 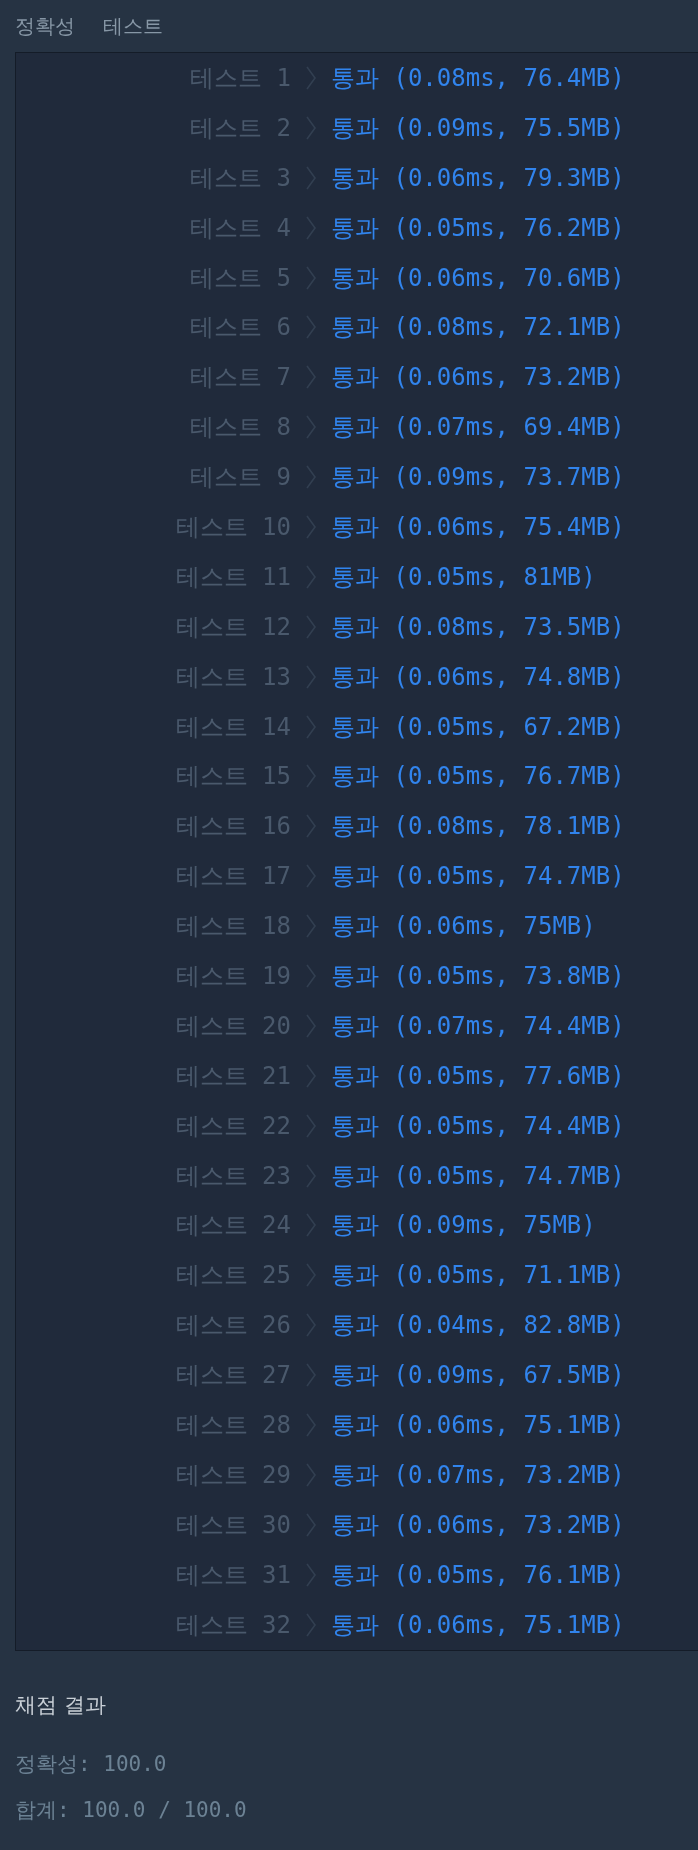 I want to click on test-result: 통과 (0.05ms, 81MB), so click(x=464, y=577).